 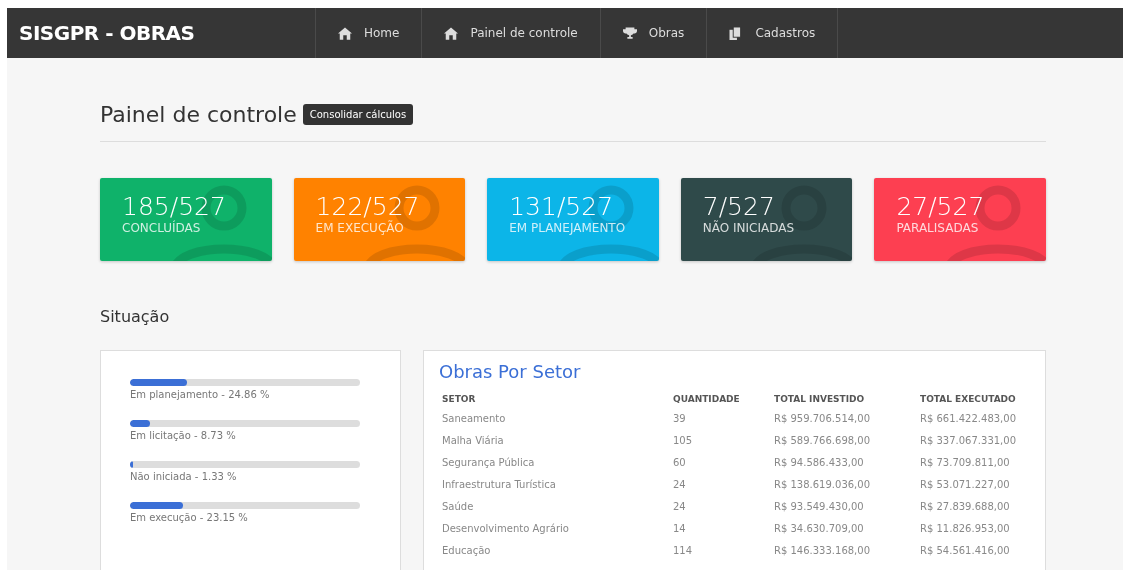 I want to click on table-cell-text: 105, so click(x=683, y=441).